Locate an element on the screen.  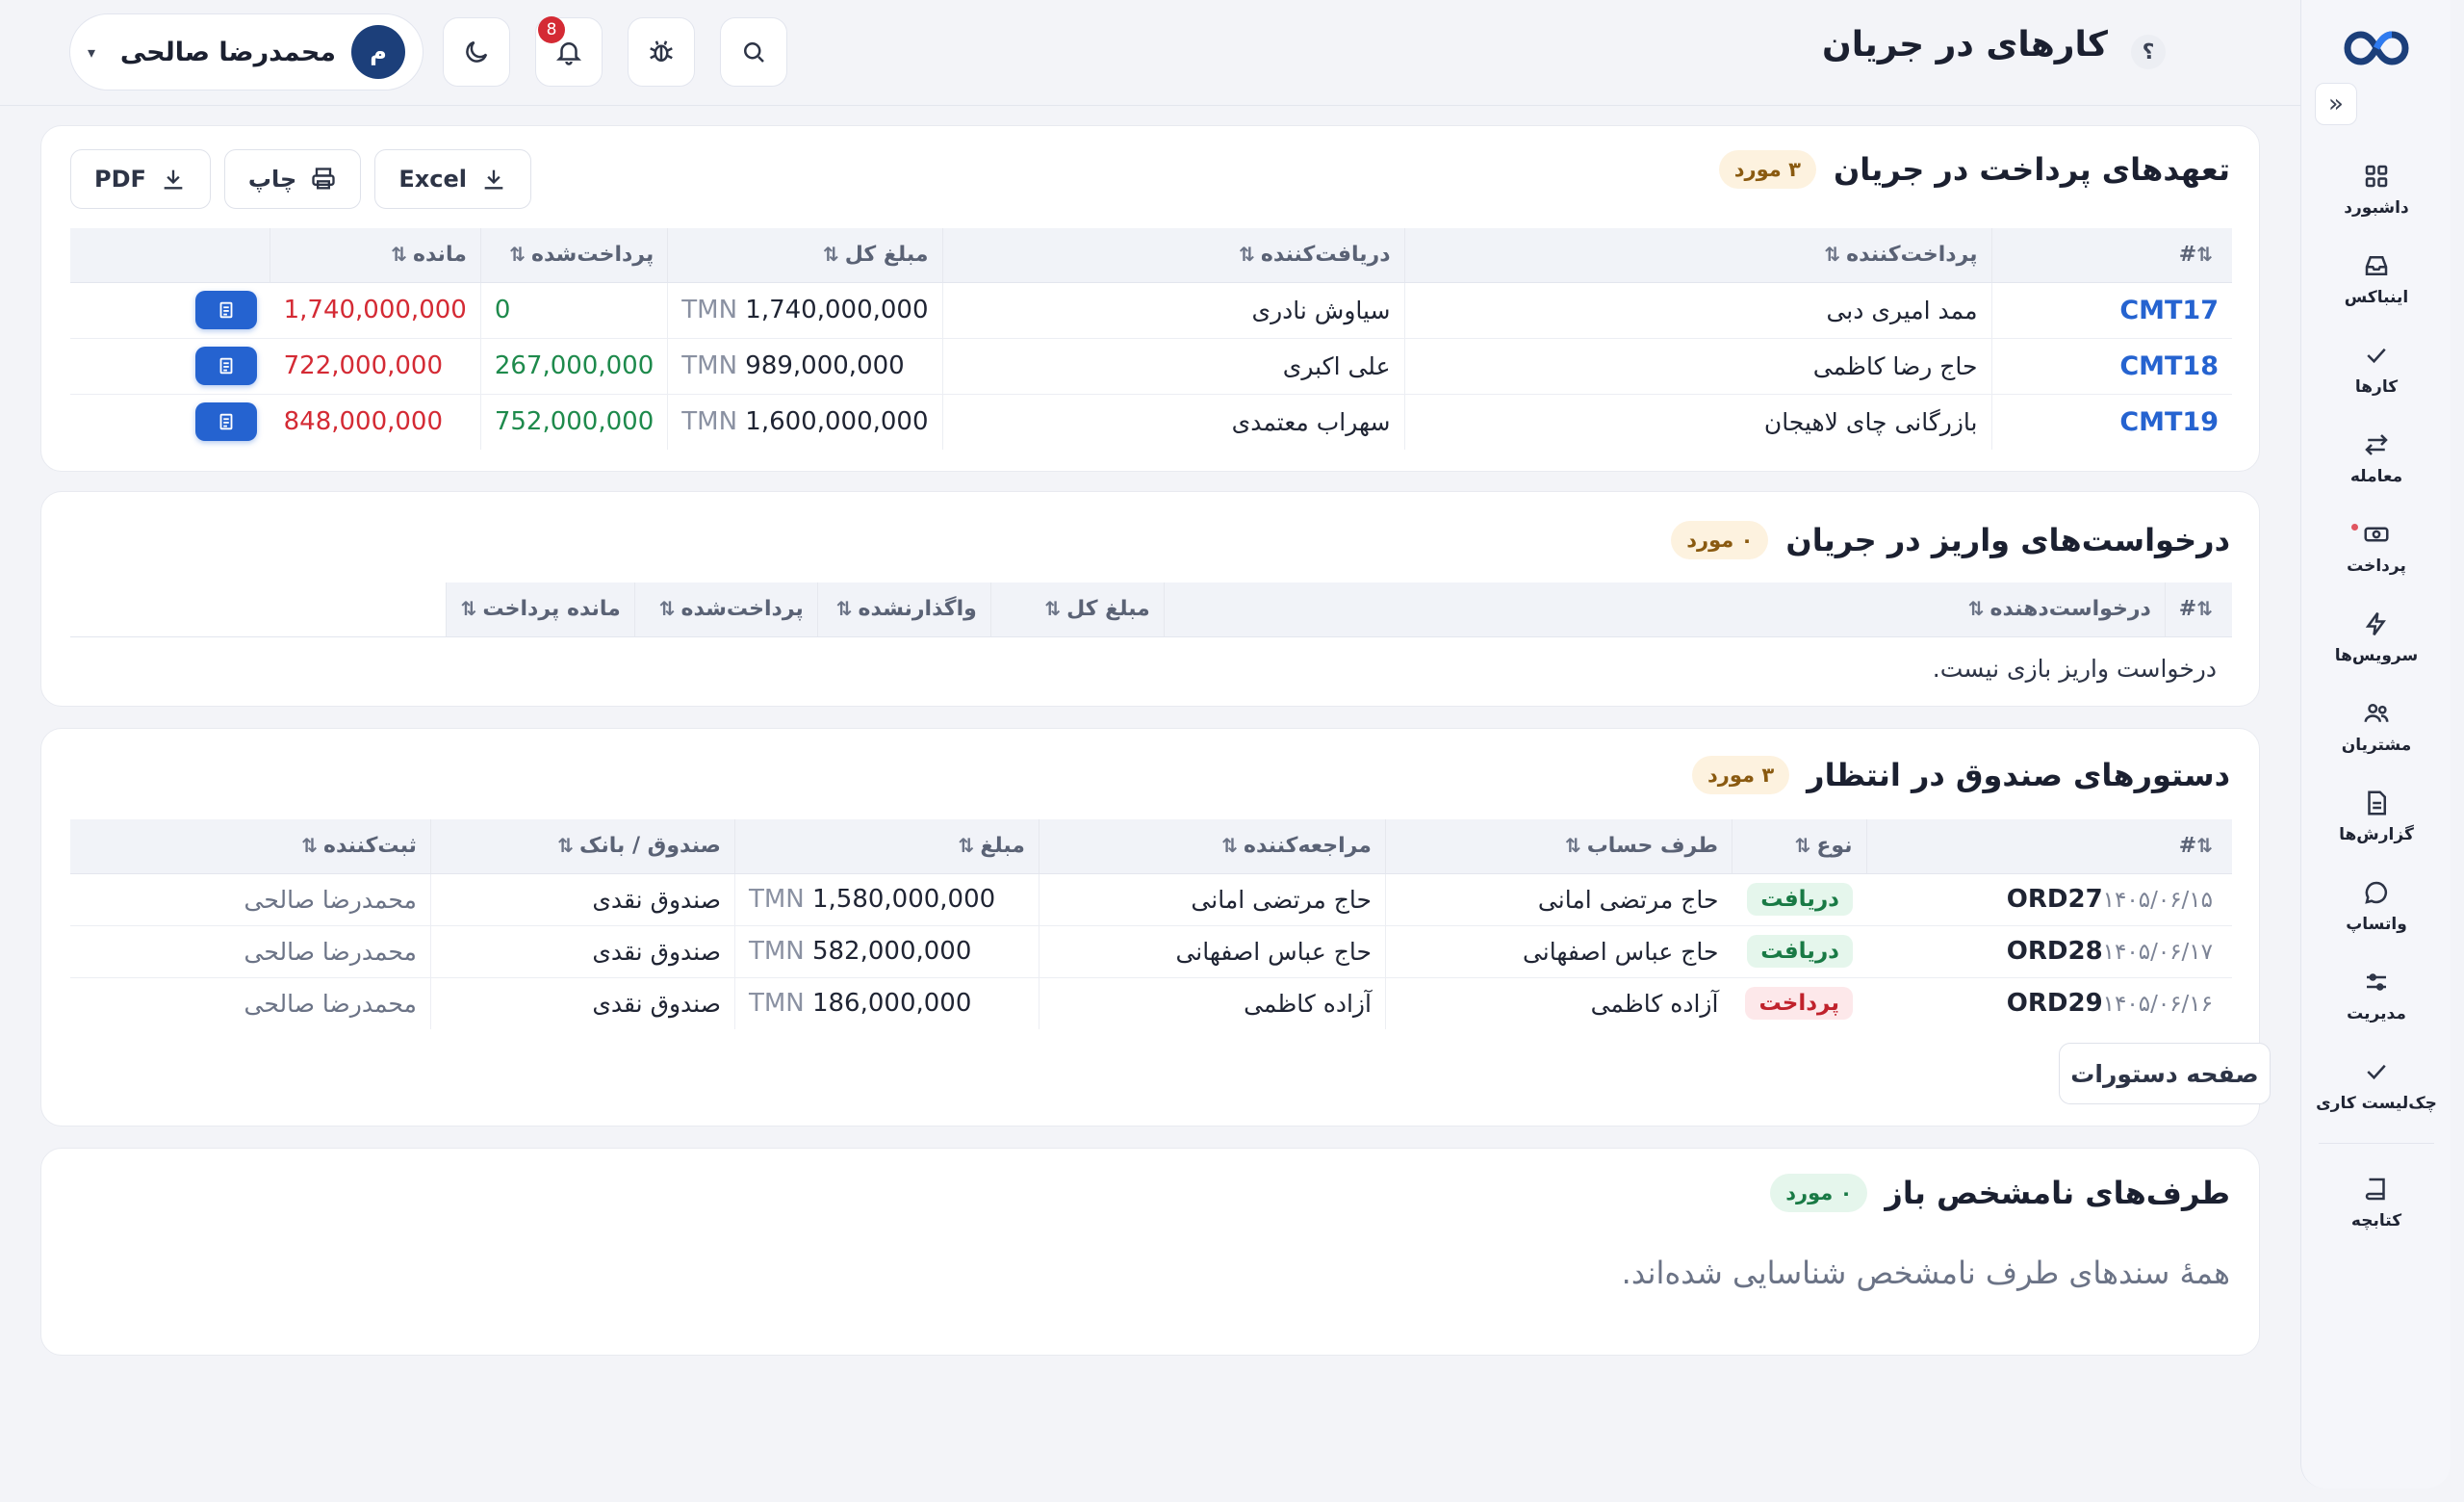
sidebar-item-tasks: کارها is located at coordinates (2376, 368).